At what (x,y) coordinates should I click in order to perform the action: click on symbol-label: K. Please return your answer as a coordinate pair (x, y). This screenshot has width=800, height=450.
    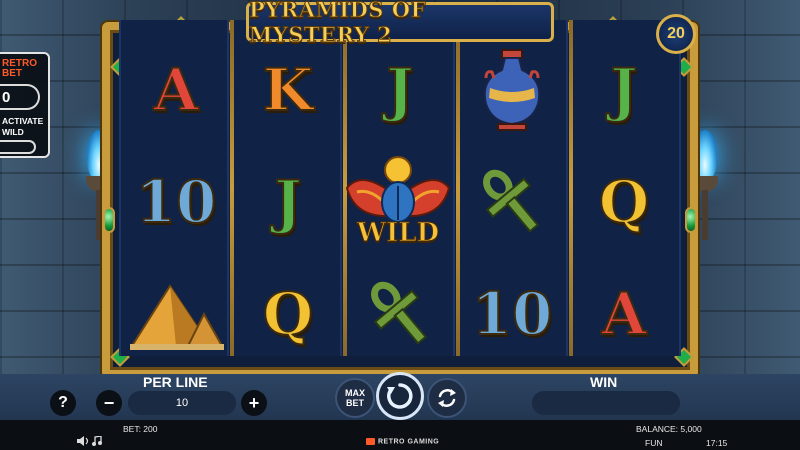
    Looking at the image, I should click on (288, 90).